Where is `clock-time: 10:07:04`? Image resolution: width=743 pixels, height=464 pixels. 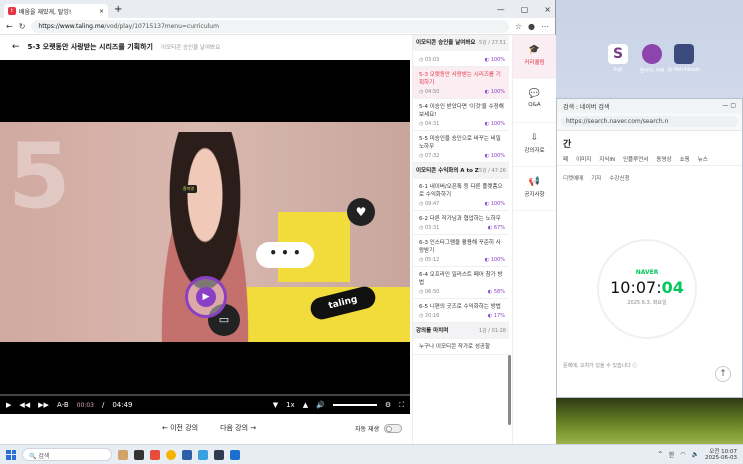
clock-time: 10:07:04 is located at coordinates (647, 287).